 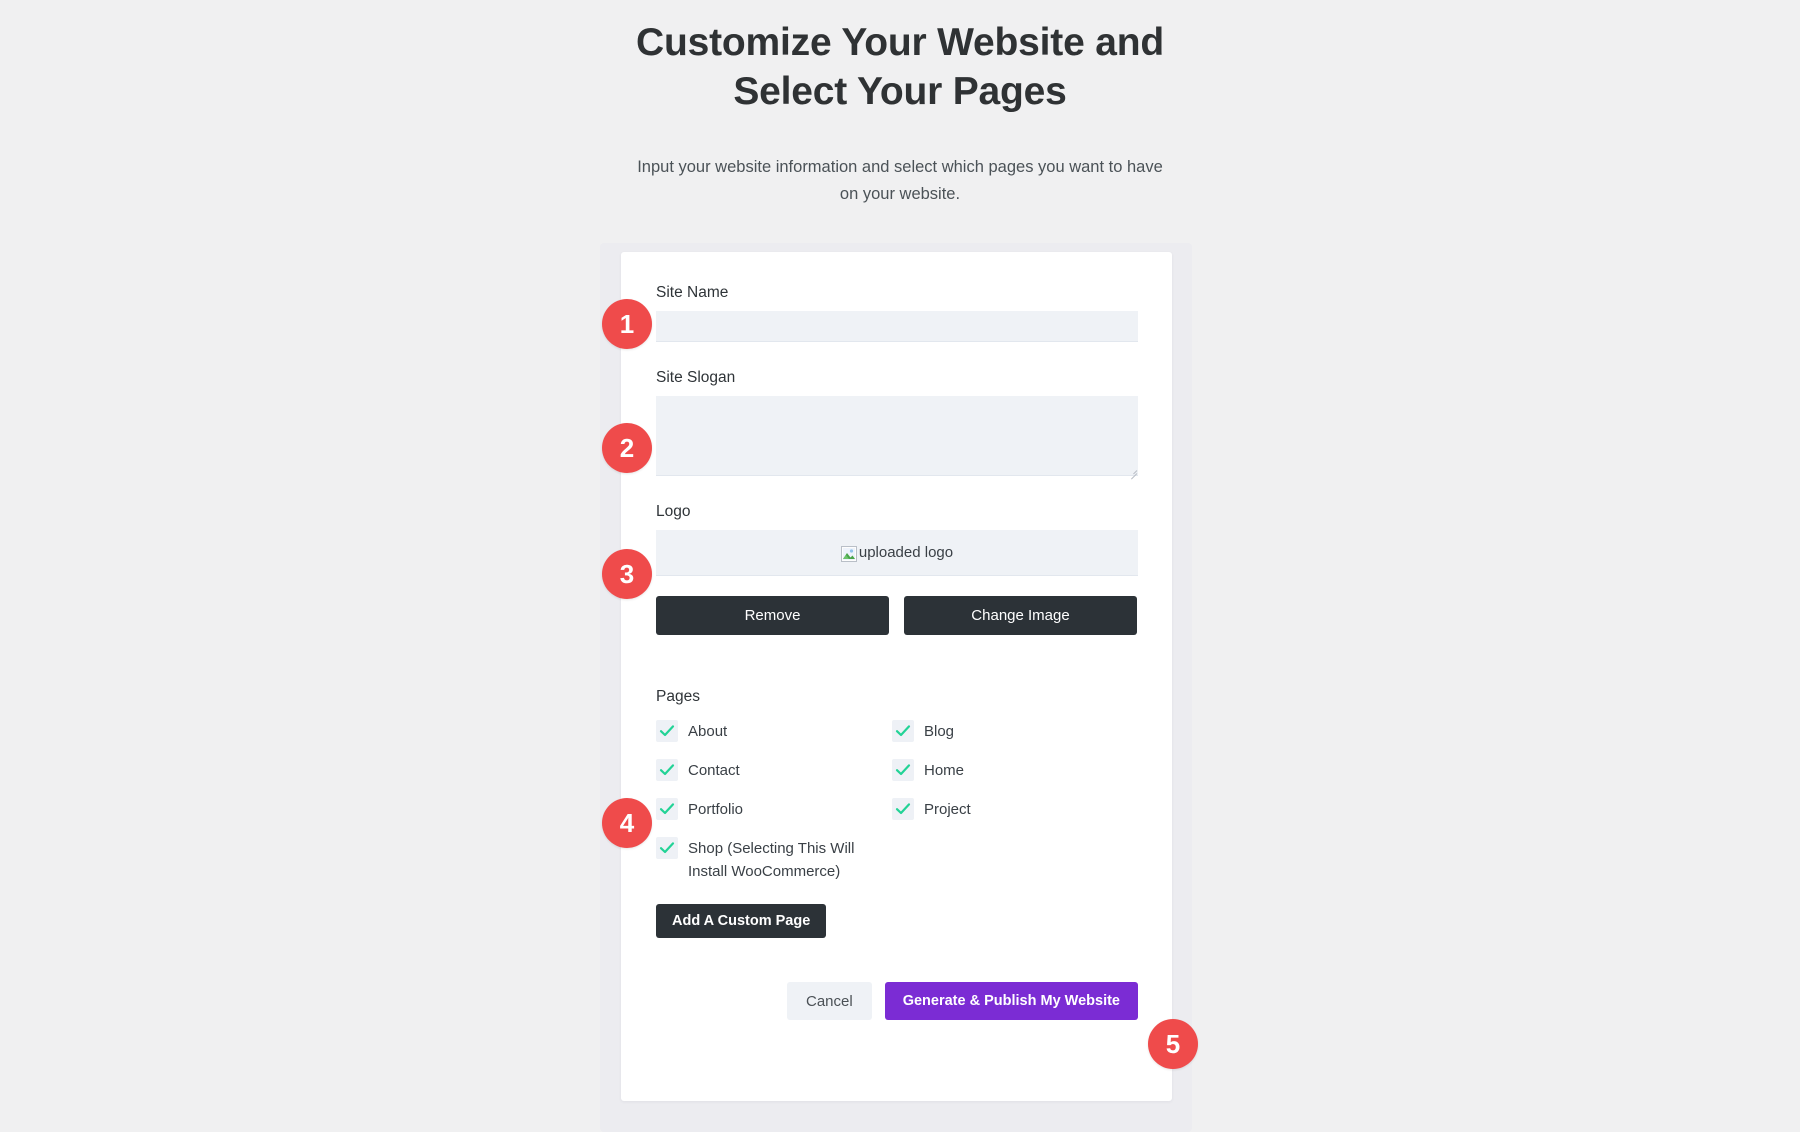 What do you see at coordinates (627, 324) in the screenshot?
I see `step-badge-1: 1` at bounding box center [627, 324].